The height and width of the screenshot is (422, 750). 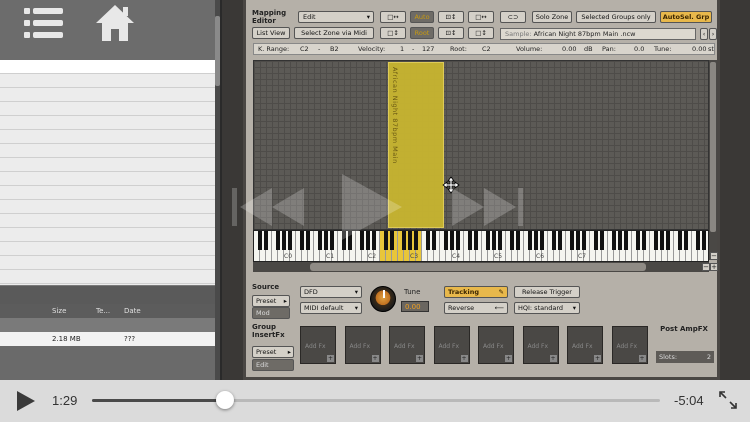 What do you see at coordinates (428, 49) in the screenshot?
I see `velocity-high: 127` at bounding box center [428, 49].